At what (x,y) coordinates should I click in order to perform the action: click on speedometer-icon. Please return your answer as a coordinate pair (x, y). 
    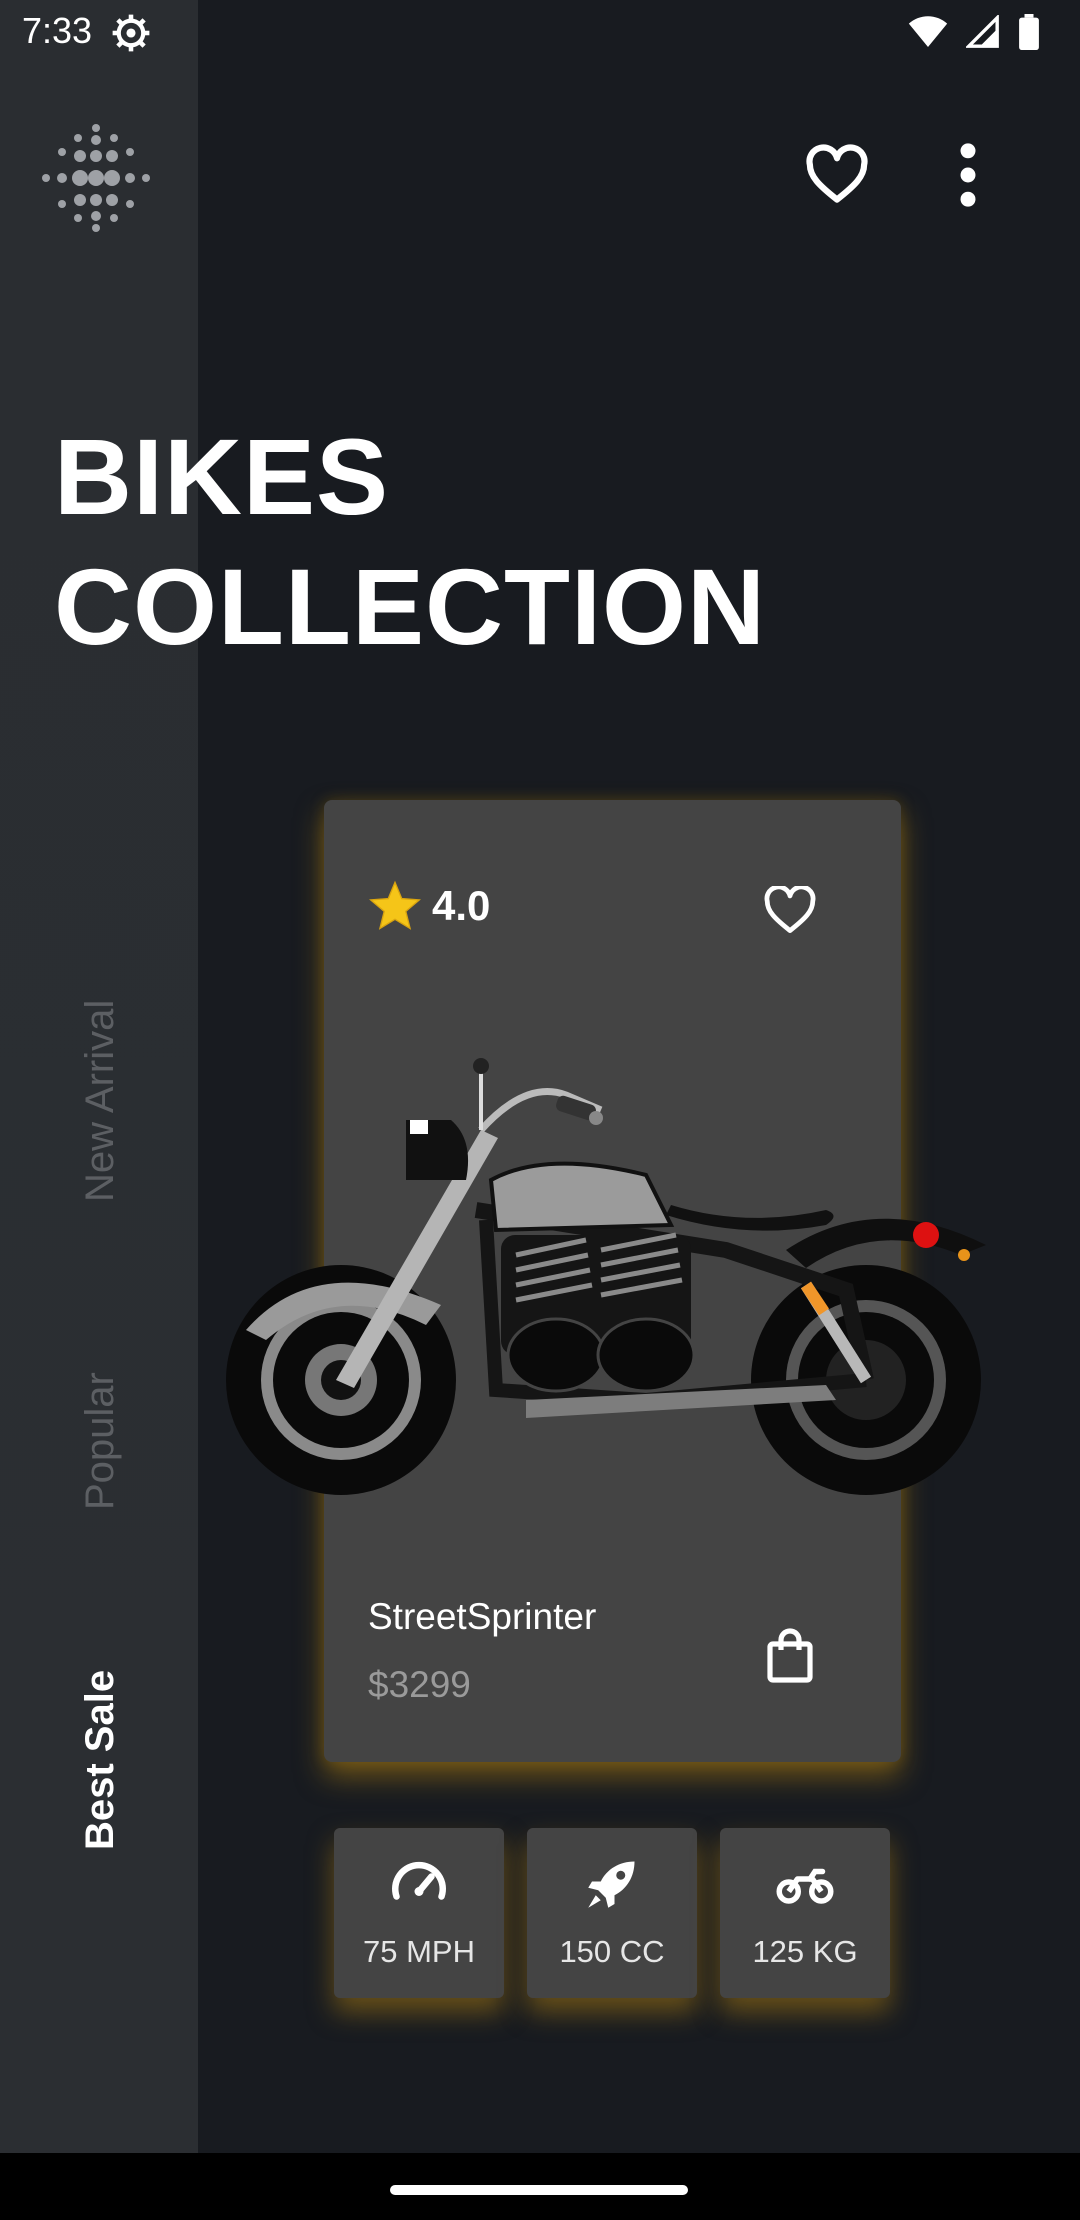
    Looking at the image, I should click on (419, 1880).